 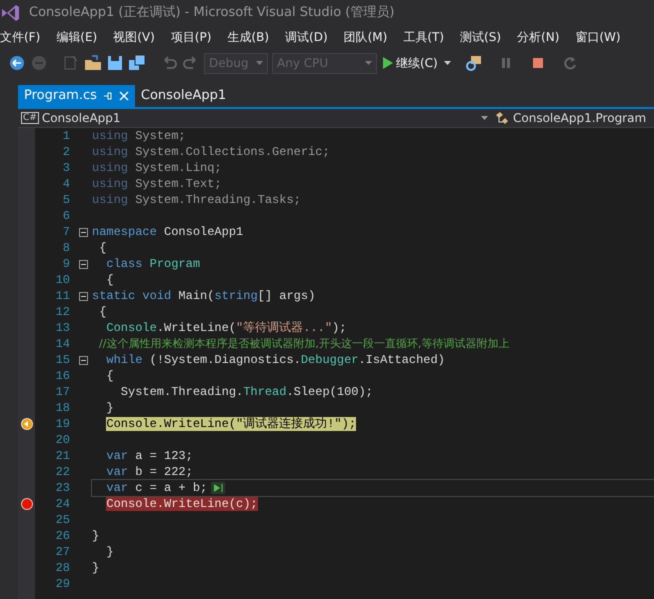 What do you see at coordinates (481, 37) in the screenshot?
I see `menu-item: 测试(S)` at bounding box center [481, 37].